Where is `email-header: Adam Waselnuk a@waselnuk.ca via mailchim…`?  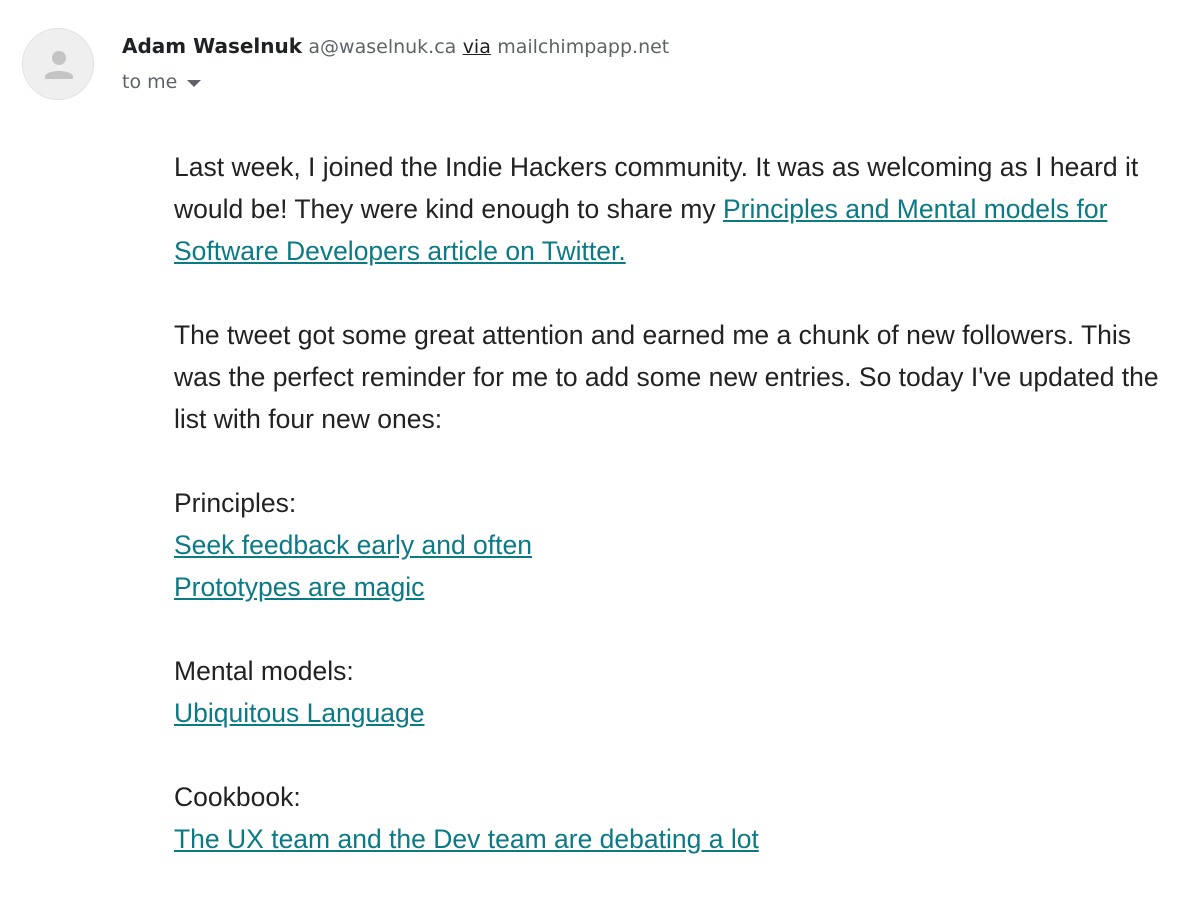 email-header: Adam Waselnuk a@waselnuk.ca via mailchim… is located at coordinates (345, 64).